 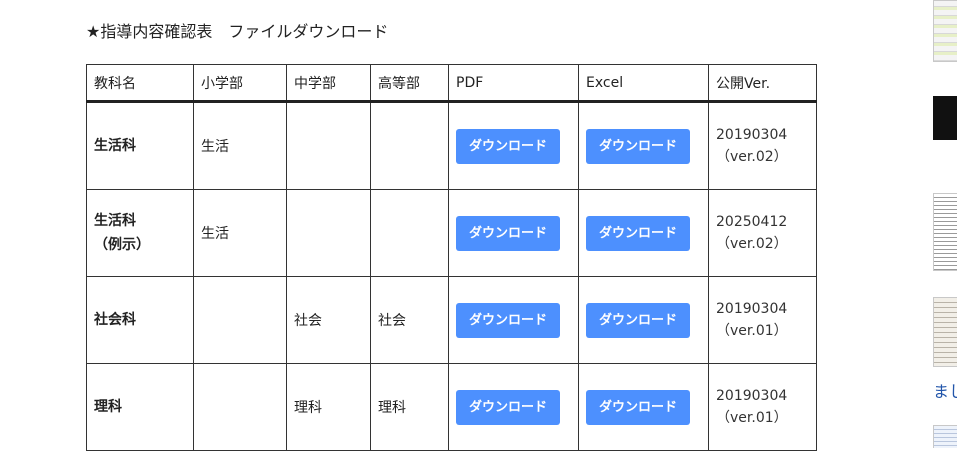 What do you see at coordinates (409, 320) in the screenshot?
I see `senior-cell: 社会` at bounding box center [409, 320].